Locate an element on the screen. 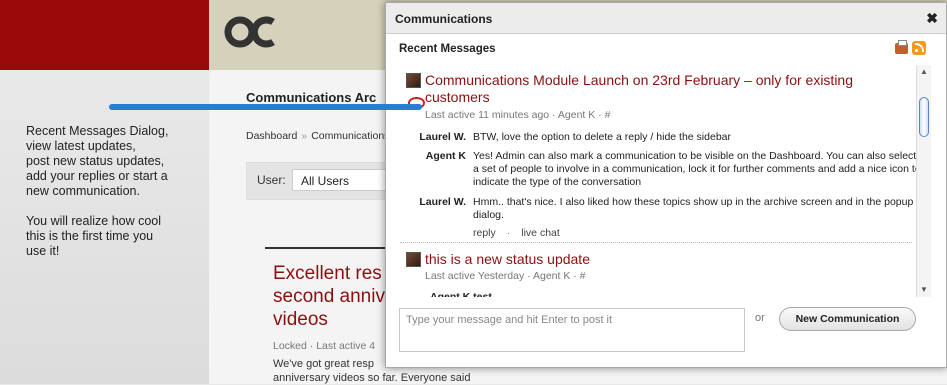  print-icon is located at coordinates (901, 47).